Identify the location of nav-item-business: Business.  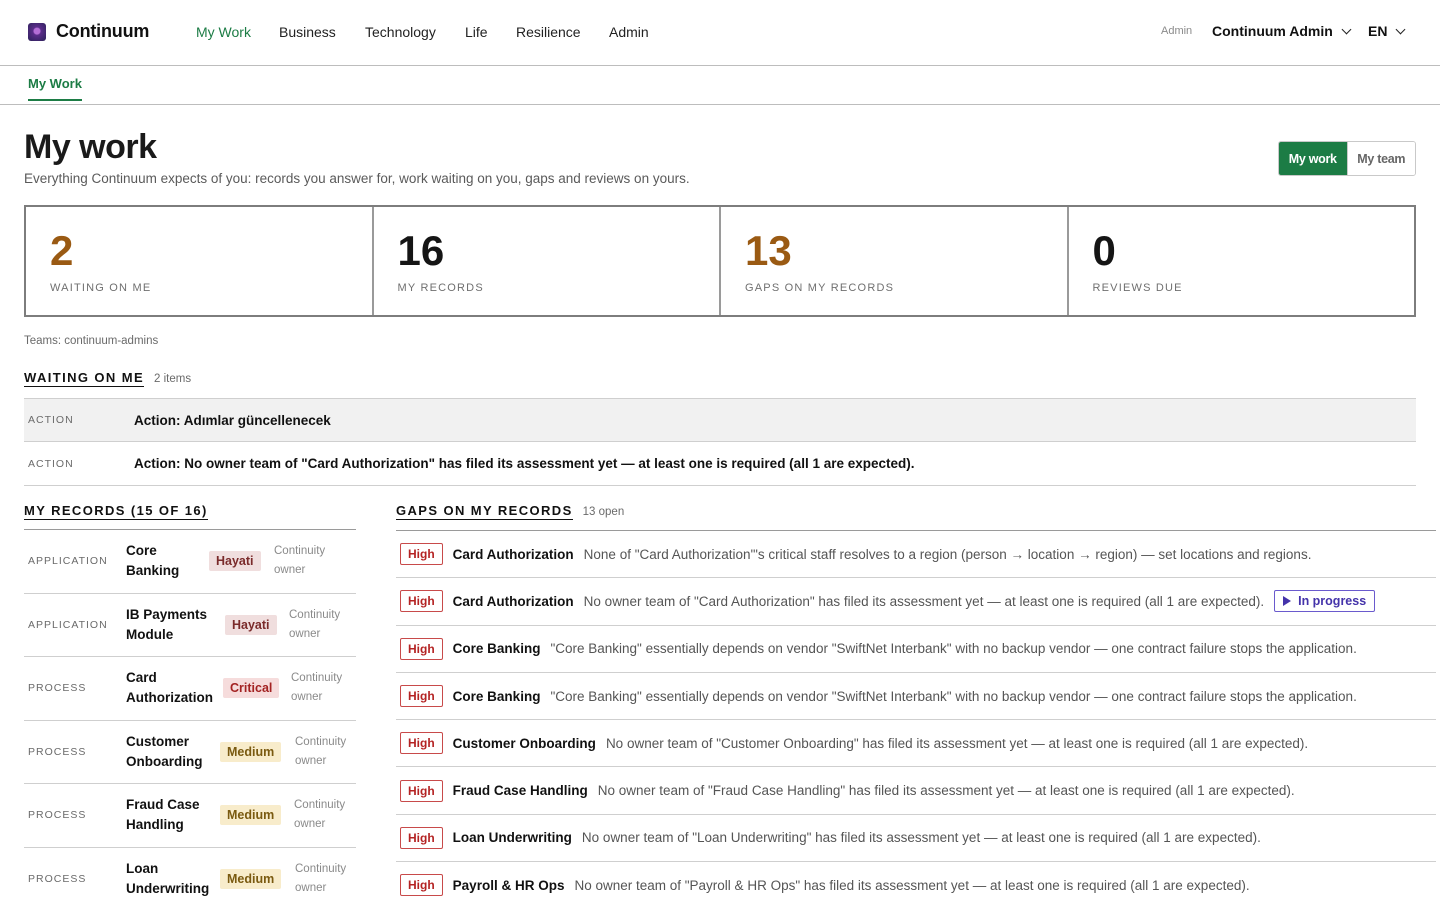
(307, 32).